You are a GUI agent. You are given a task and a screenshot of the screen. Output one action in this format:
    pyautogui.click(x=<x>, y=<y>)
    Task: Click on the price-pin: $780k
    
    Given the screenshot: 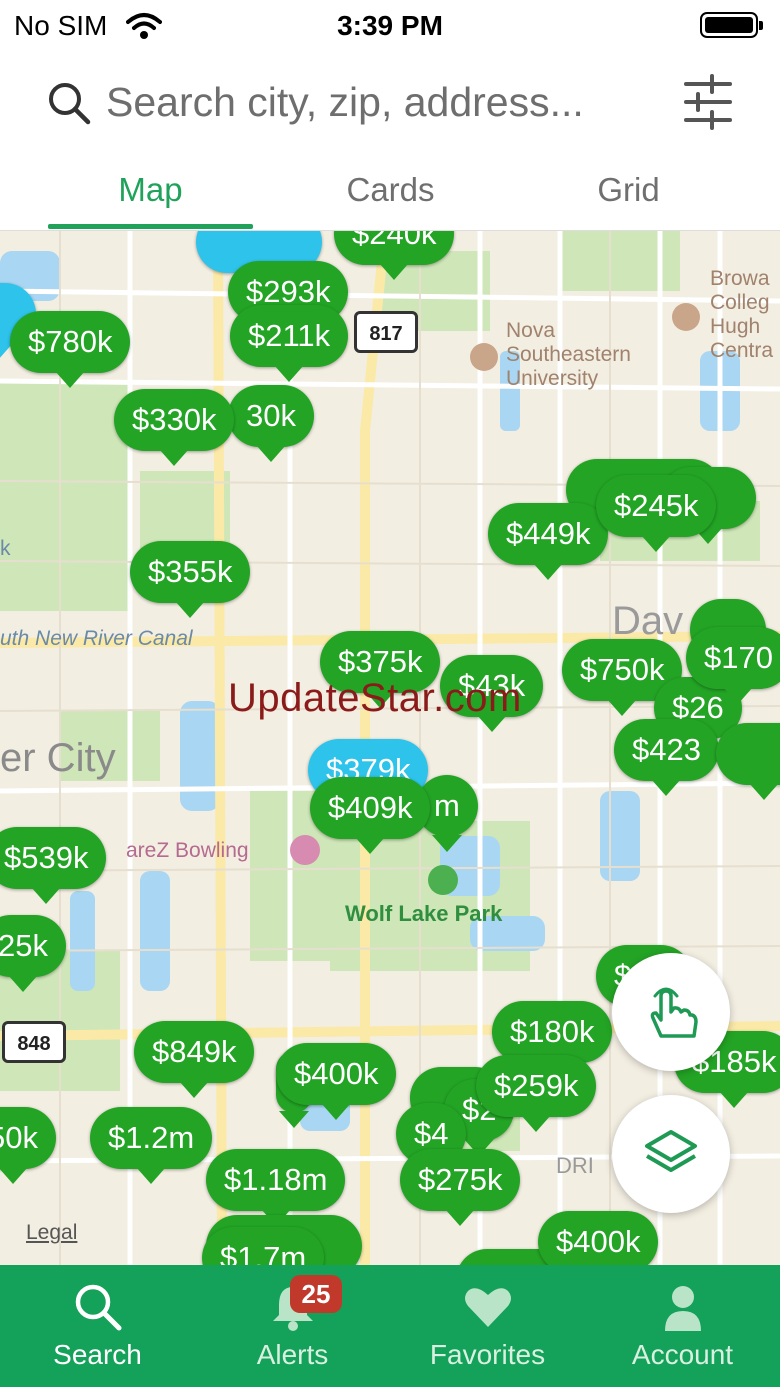 What is the action you would take?
    pyautogui.click(x=70, y=349)
    